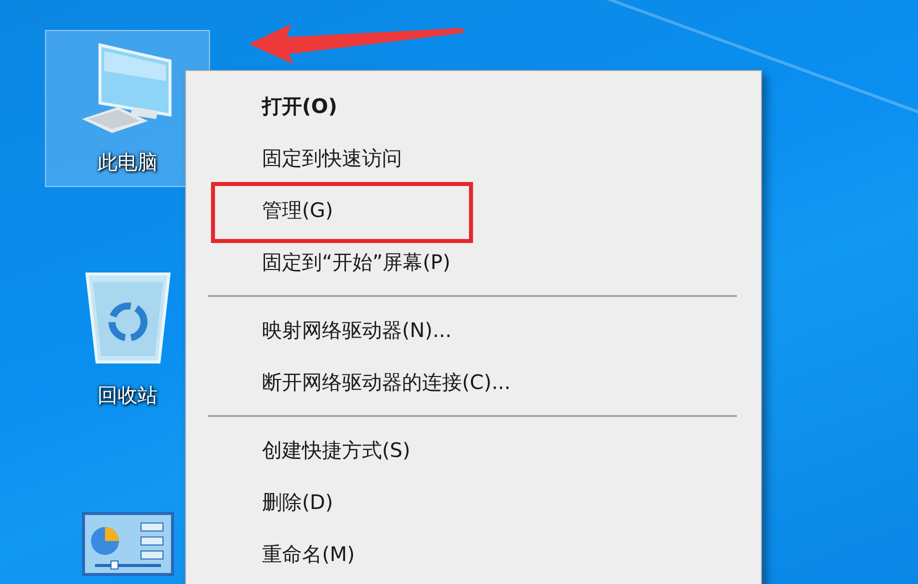  I want to click on menu-item: 管理(G), so click(298, 210).